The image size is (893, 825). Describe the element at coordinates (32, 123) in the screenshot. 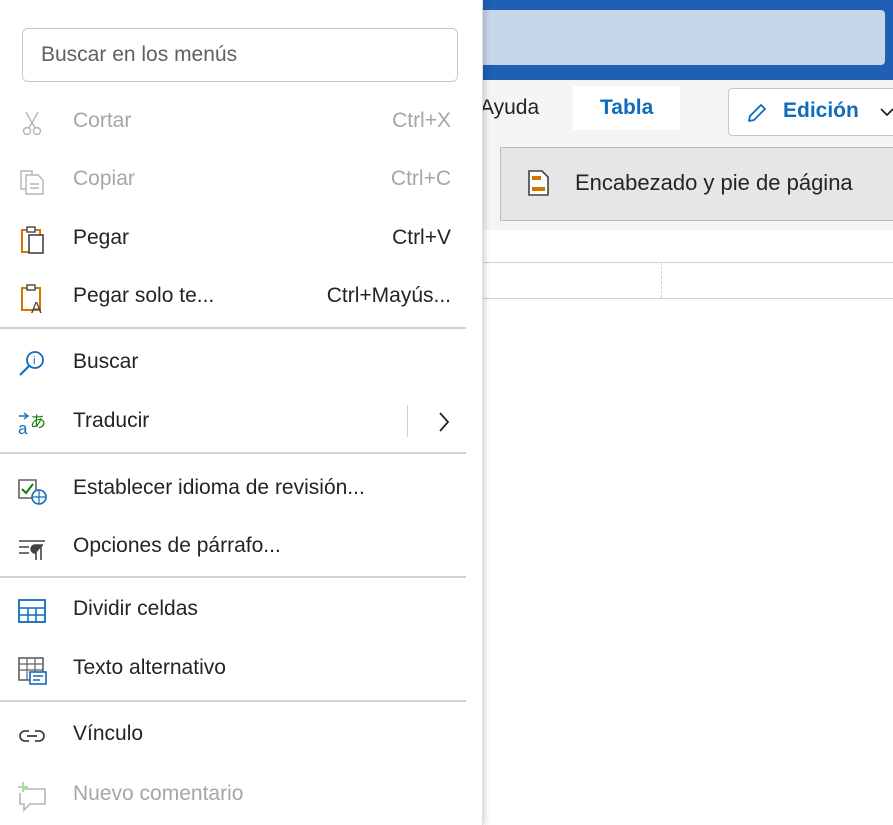

I see `scissors-icon` at that location.